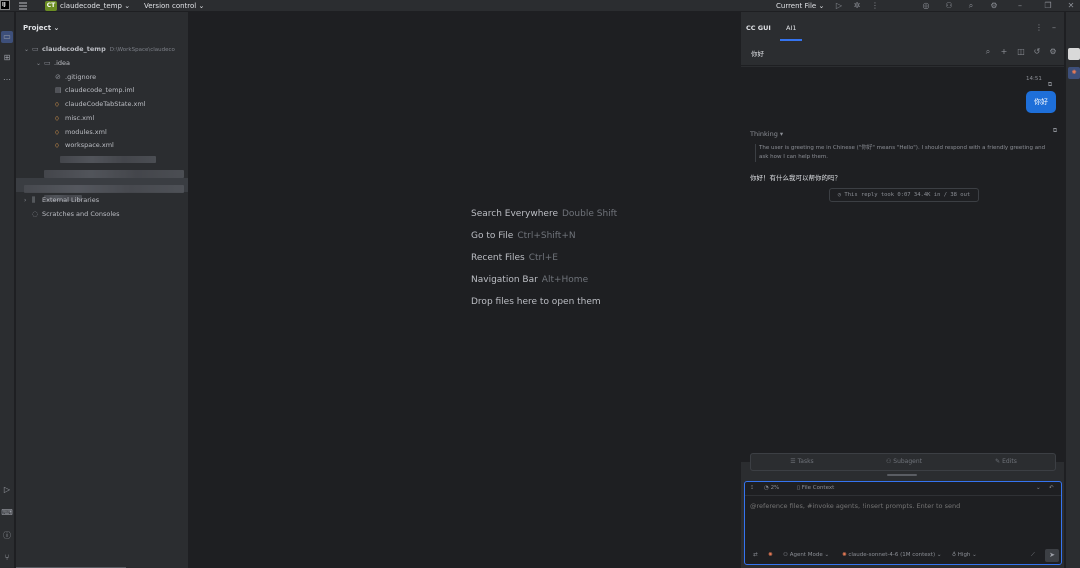  What do you see at coordinates (7, 58) in the screenshot?
I see `structure-tool-icon: ⊞` at bounding box center [7, 58].